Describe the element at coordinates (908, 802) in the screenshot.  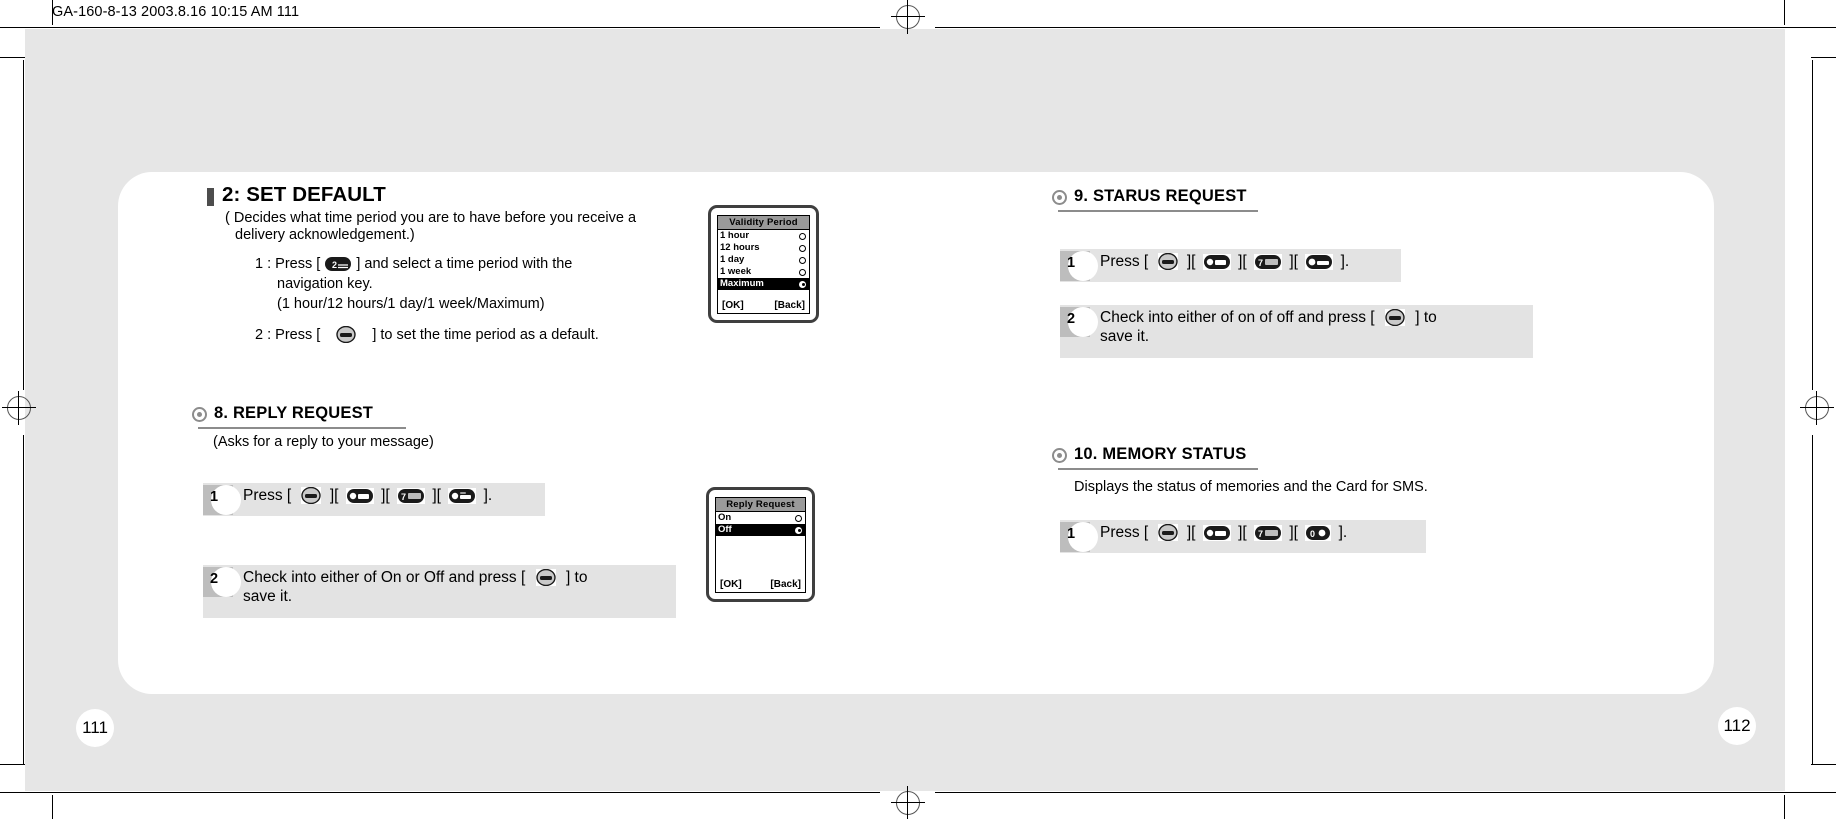
I see `registration-mark-bottom` at that location.